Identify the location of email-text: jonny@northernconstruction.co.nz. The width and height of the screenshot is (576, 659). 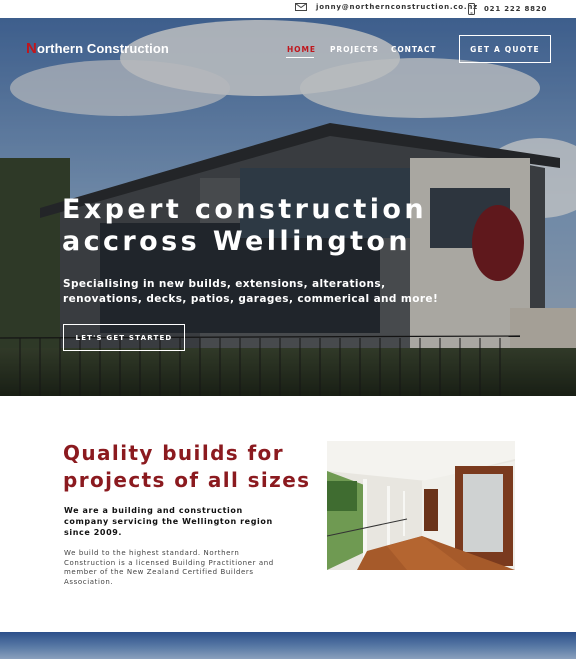
(397, 7).